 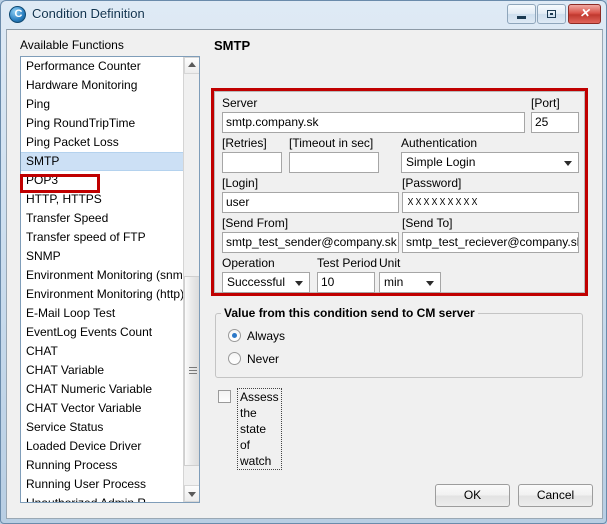 I want to click on list-item: CHAT Variable, so click(x=102, y=370).